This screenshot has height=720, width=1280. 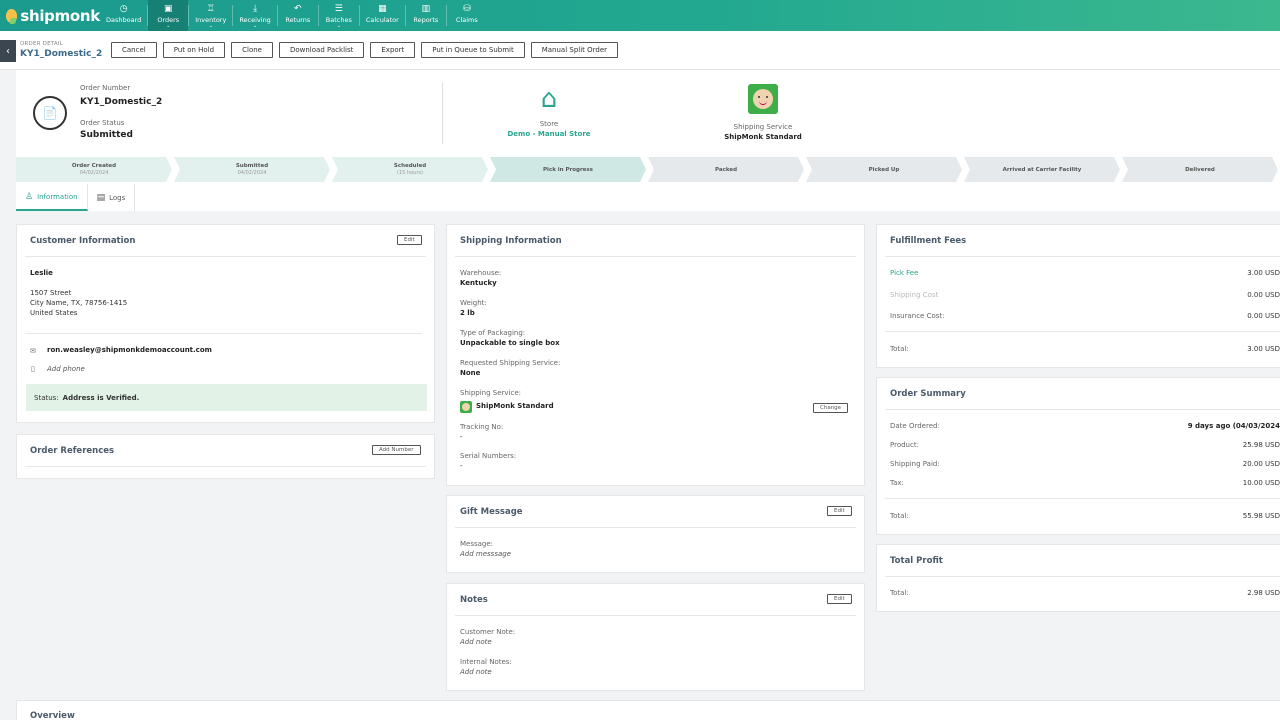 What do you see at coordinates (648, 710) in the screenshot?
I see `overview-panel: Overview` at bounding box center [648, 710].